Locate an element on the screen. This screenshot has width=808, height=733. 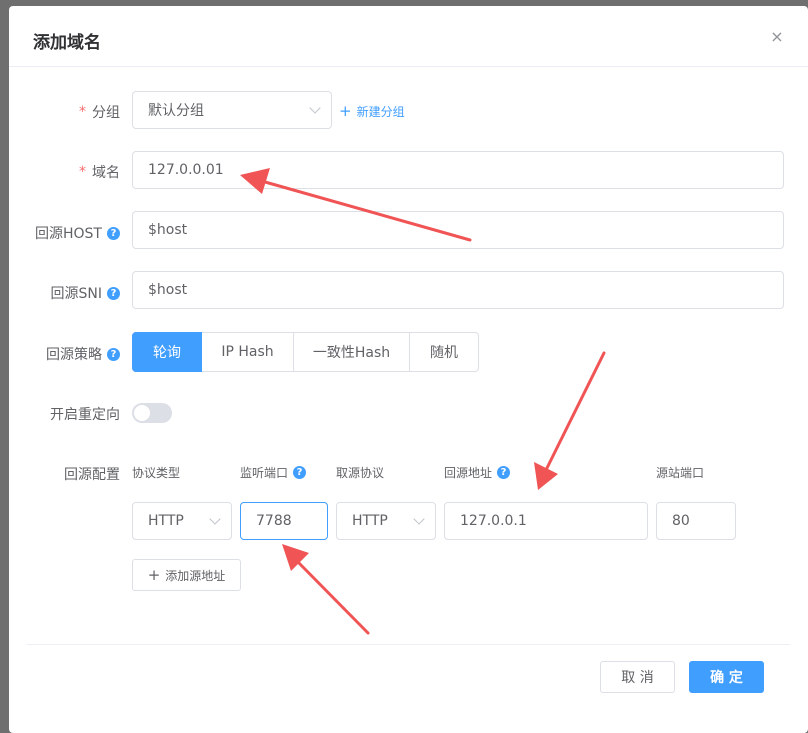
col-listen-port: 监听端口 ? is located at coordinates (273, 472).